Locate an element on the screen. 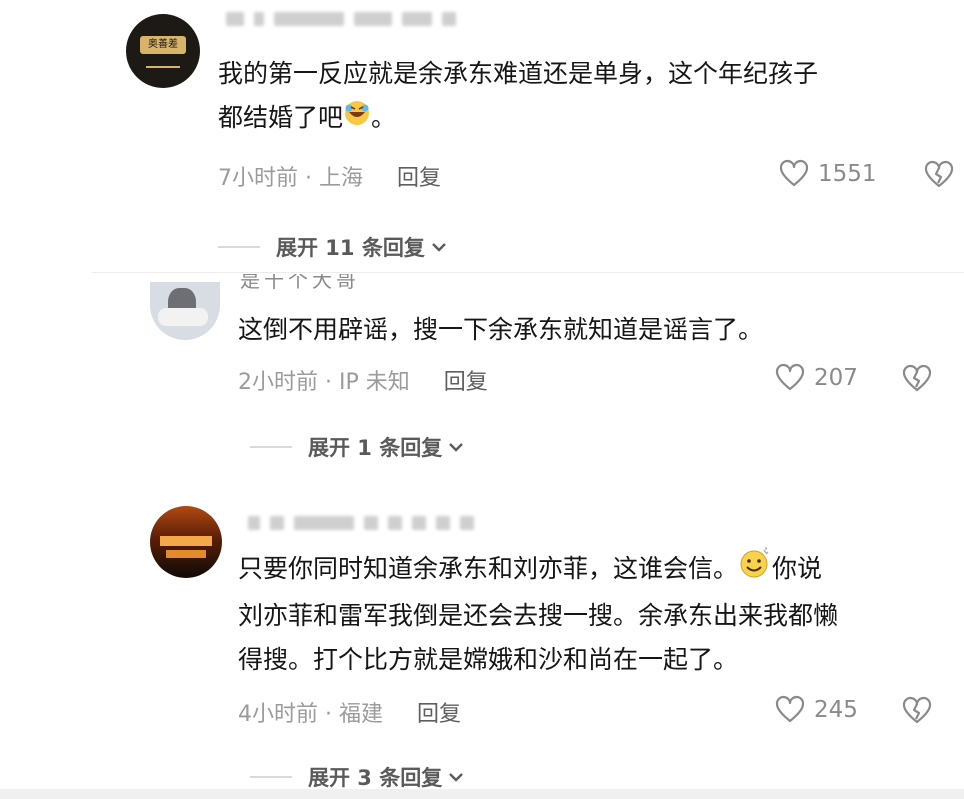  expand-replies: 展开 11 条回复 is located at coordinates (333, 247).